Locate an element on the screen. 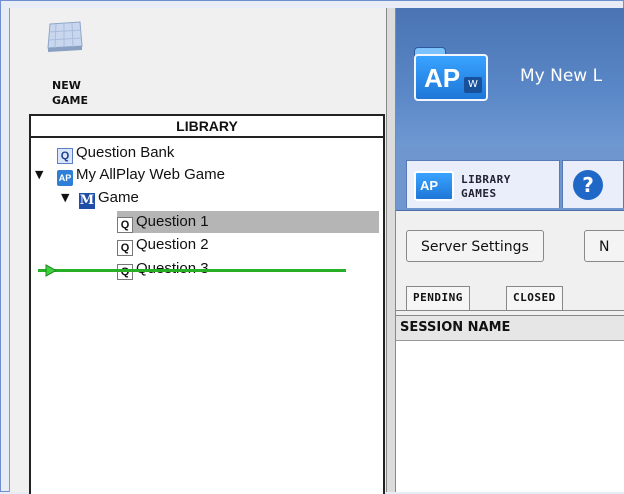  column-header-session-name: SESSION NAME is located at coordinates (510, 328).